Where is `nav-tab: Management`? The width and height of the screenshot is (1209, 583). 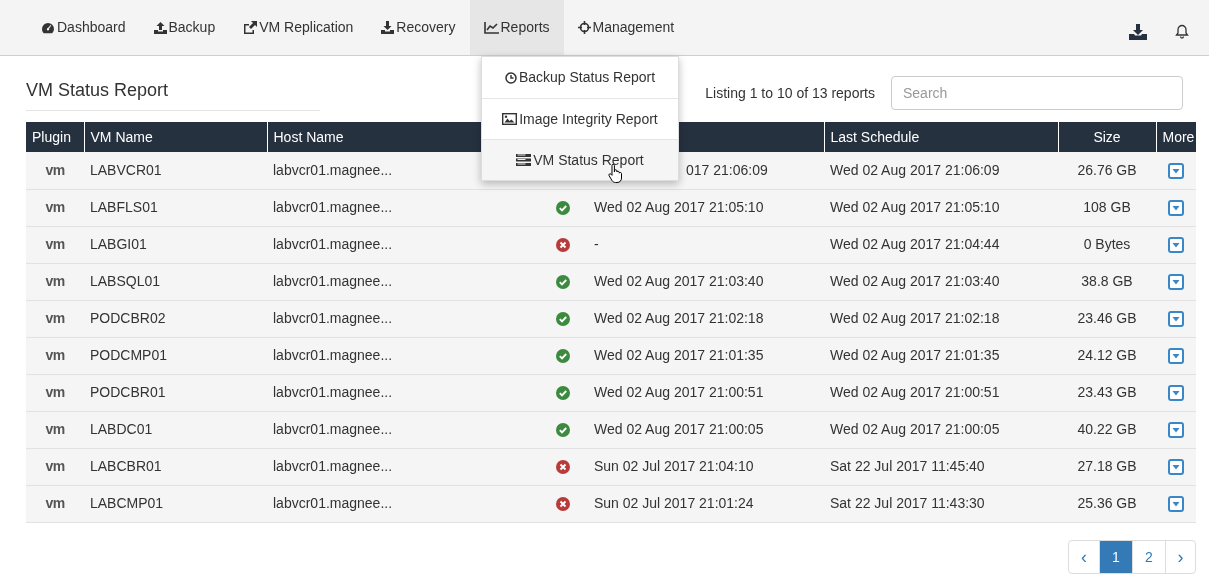 nav-tab: Management is located at coordinates (626, 27).